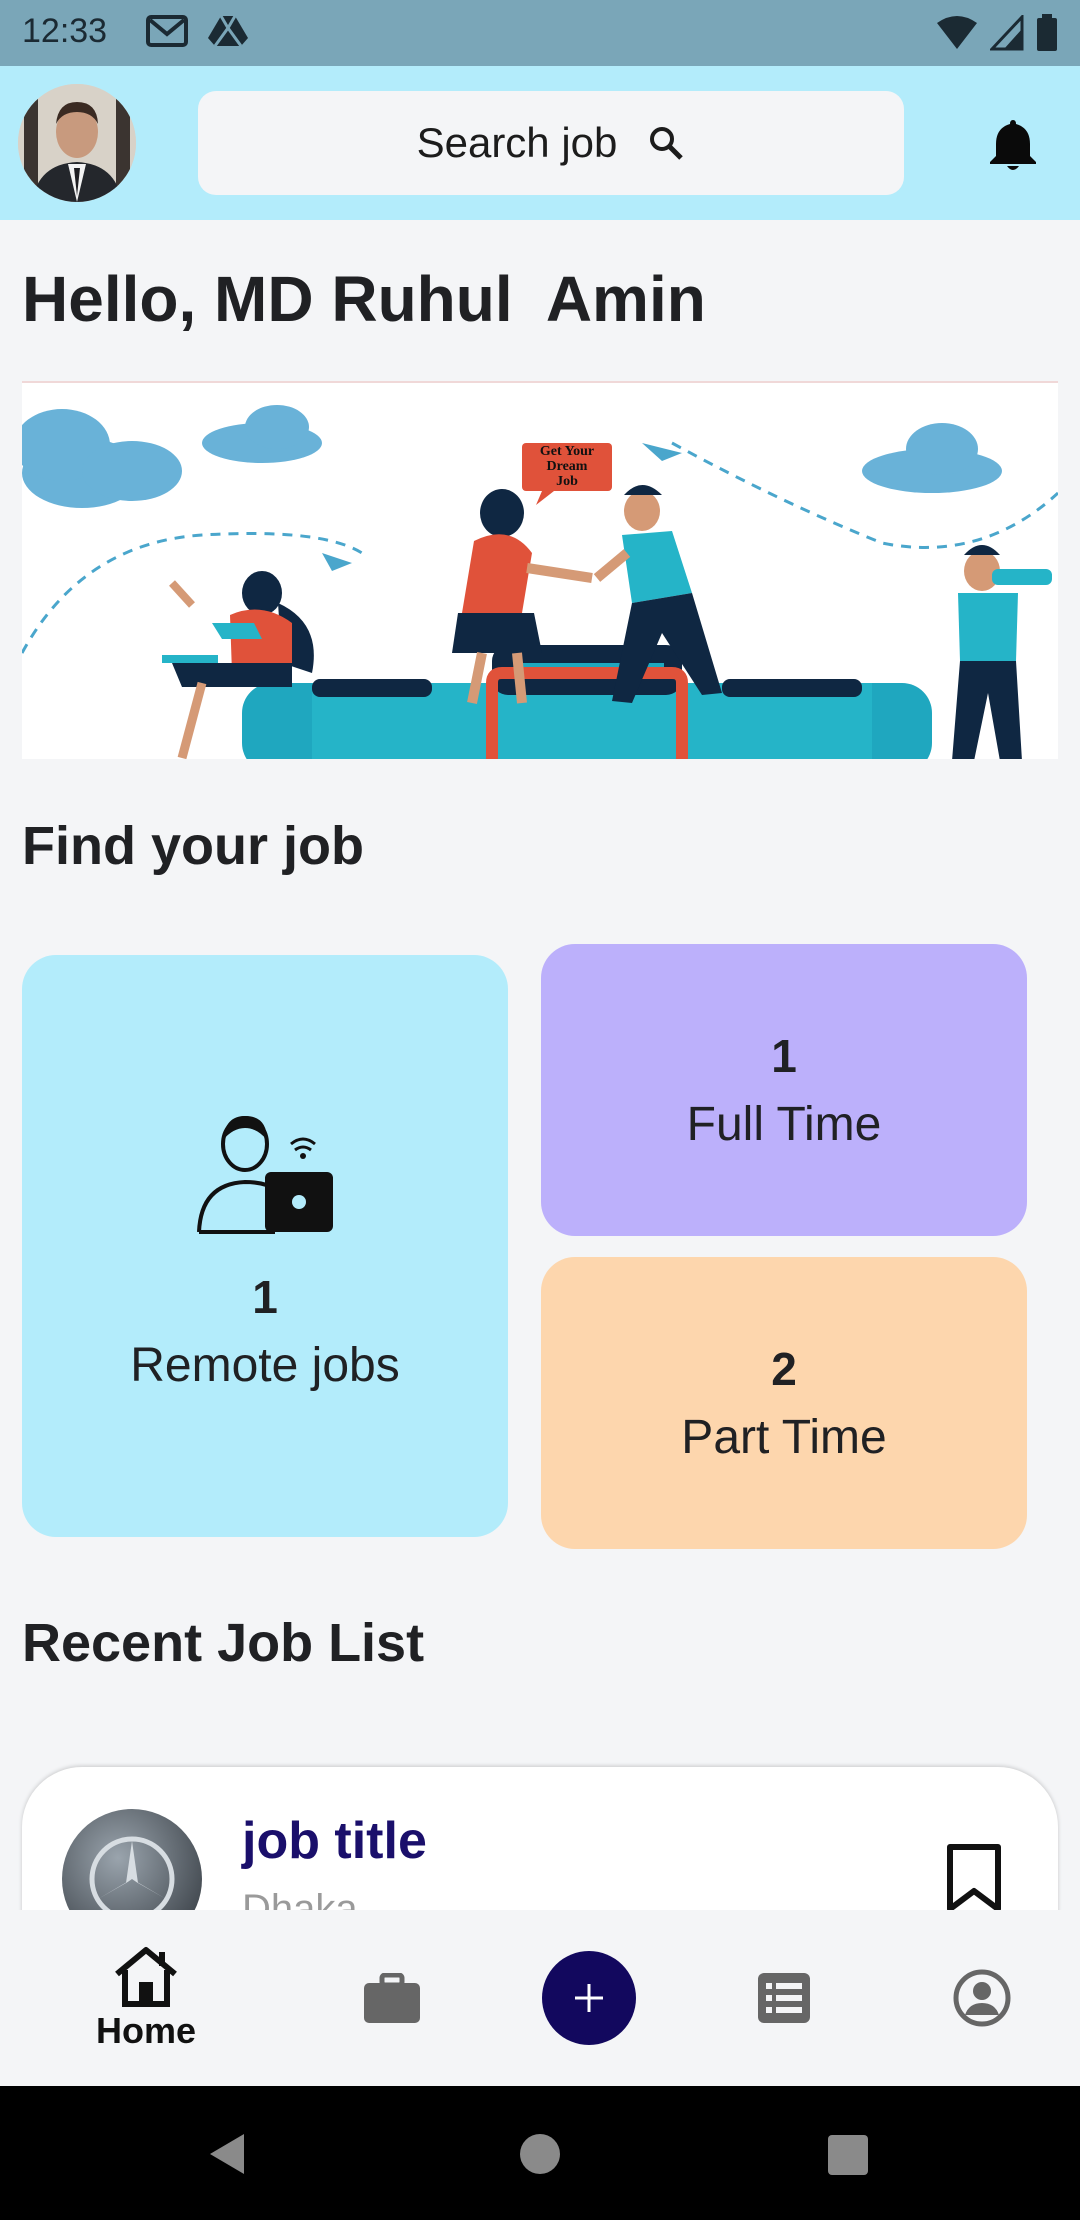 Image resolution: width=1080 pixels, height=2220 pixels. What do you see at coordinates (784, 1368) in the screenshot?
I see `part-time-count: 2` at bounding box center [784, 1368].